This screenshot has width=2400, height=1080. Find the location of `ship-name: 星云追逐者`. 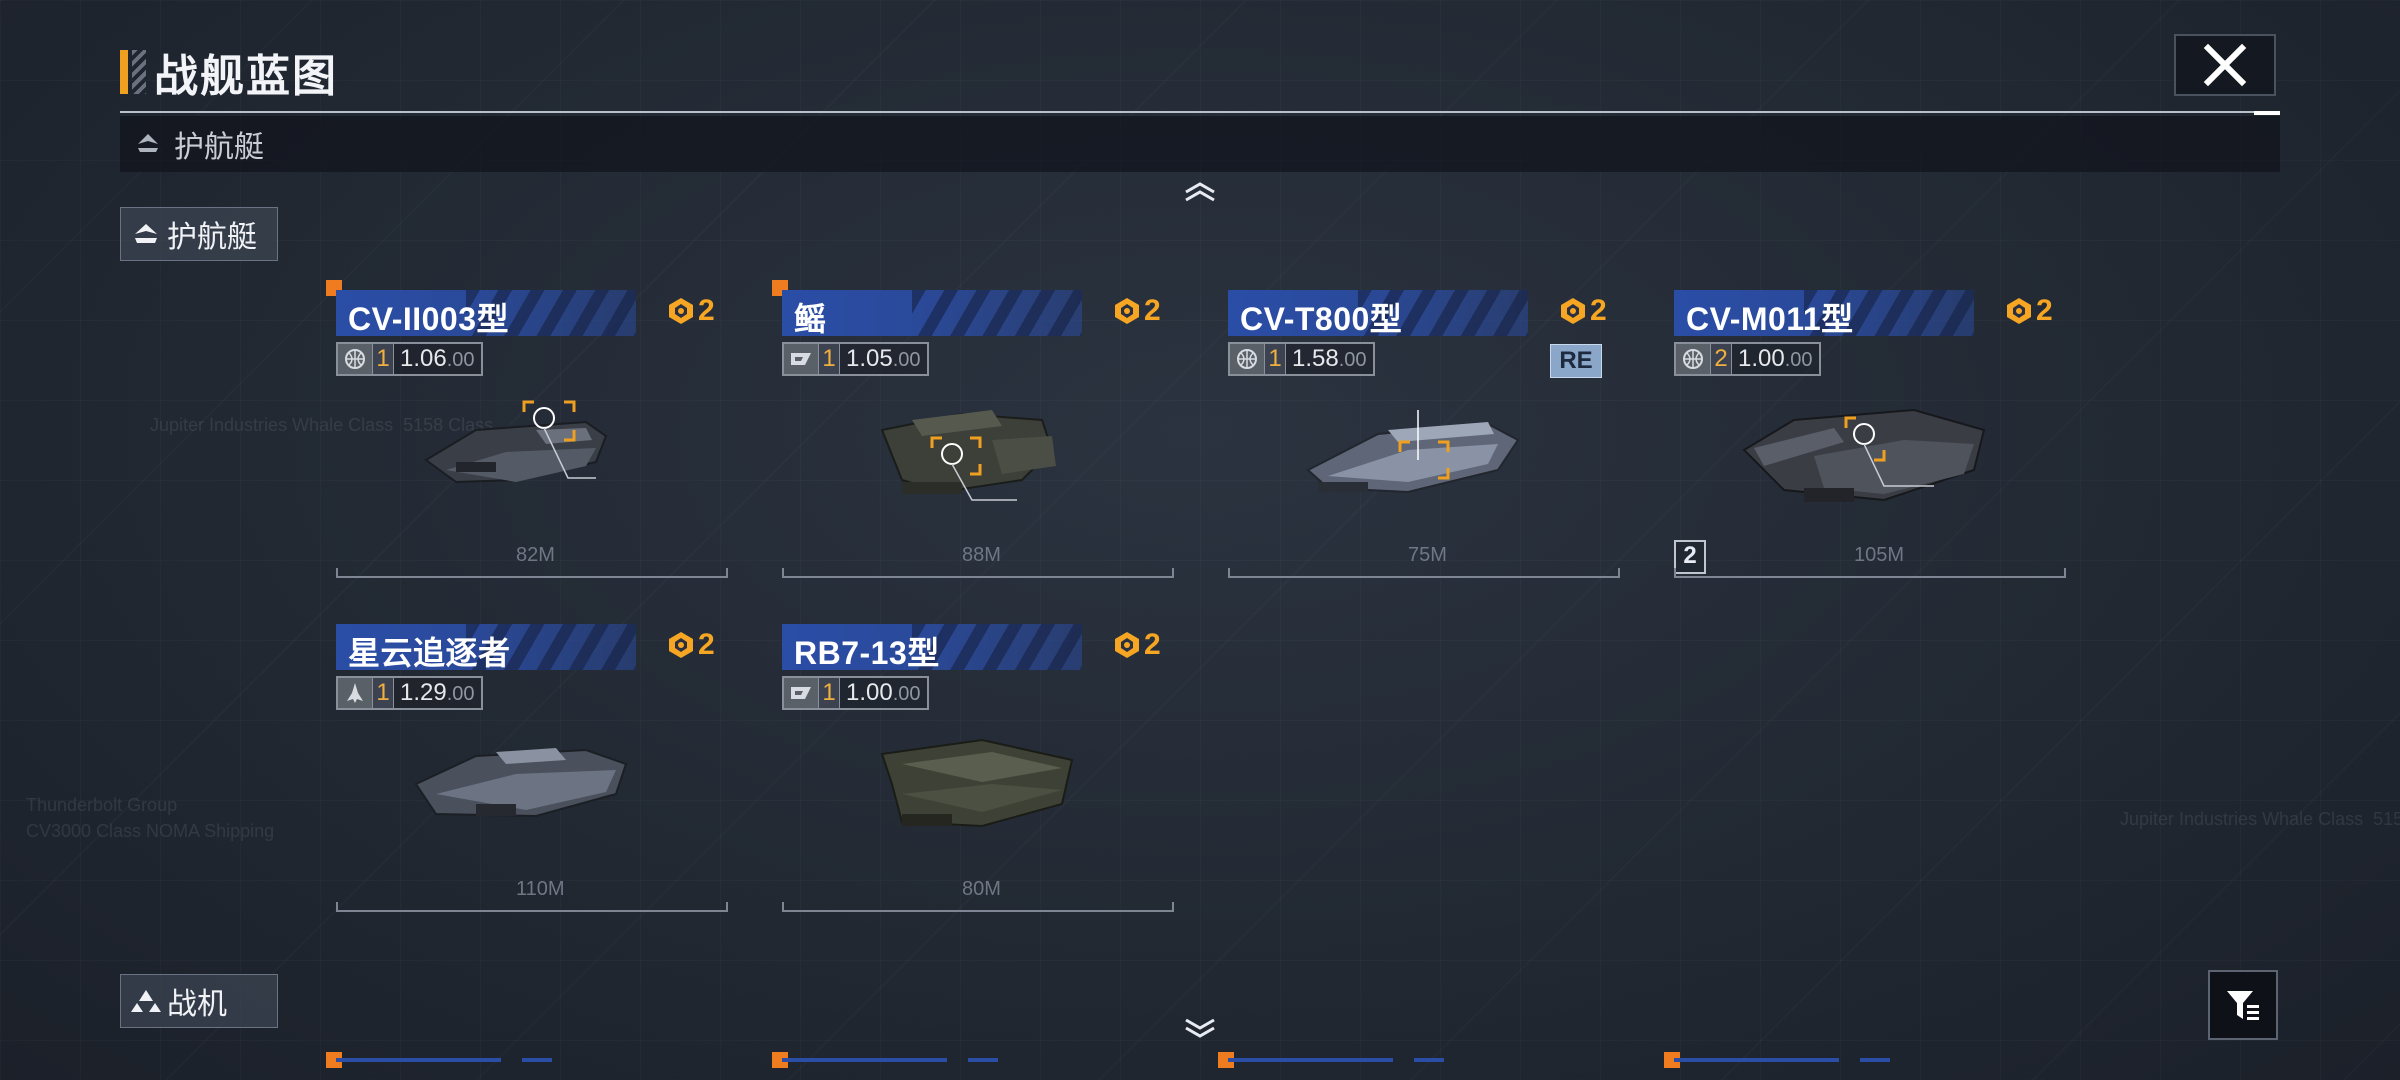

ship-name: 星云追逐者 is located at coordinates (429, 653).